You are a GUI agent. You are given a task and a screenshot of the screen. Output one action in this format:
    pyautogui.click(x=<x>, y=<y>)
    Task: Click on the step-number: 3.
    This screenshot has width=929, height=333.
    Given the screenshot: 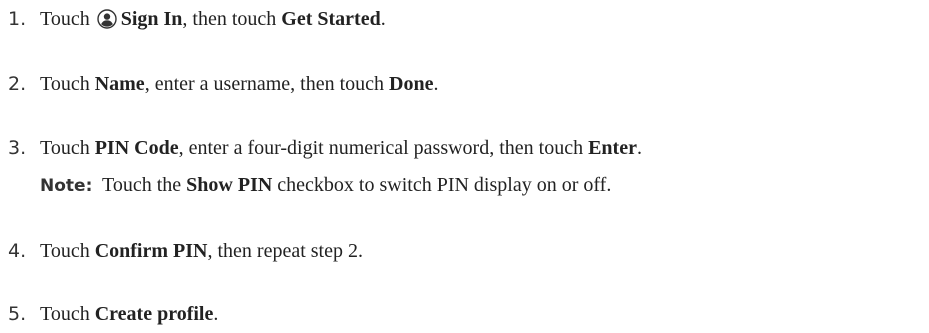 What is the action you would take?
    pyautogui.click(x=17, y=148)
    